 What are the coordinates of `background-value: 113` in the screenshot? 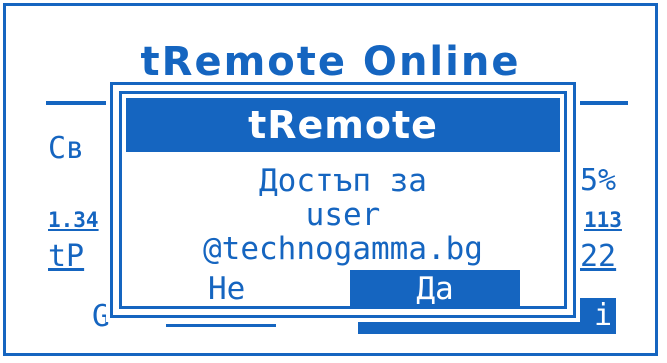 It's located at (603, 220).